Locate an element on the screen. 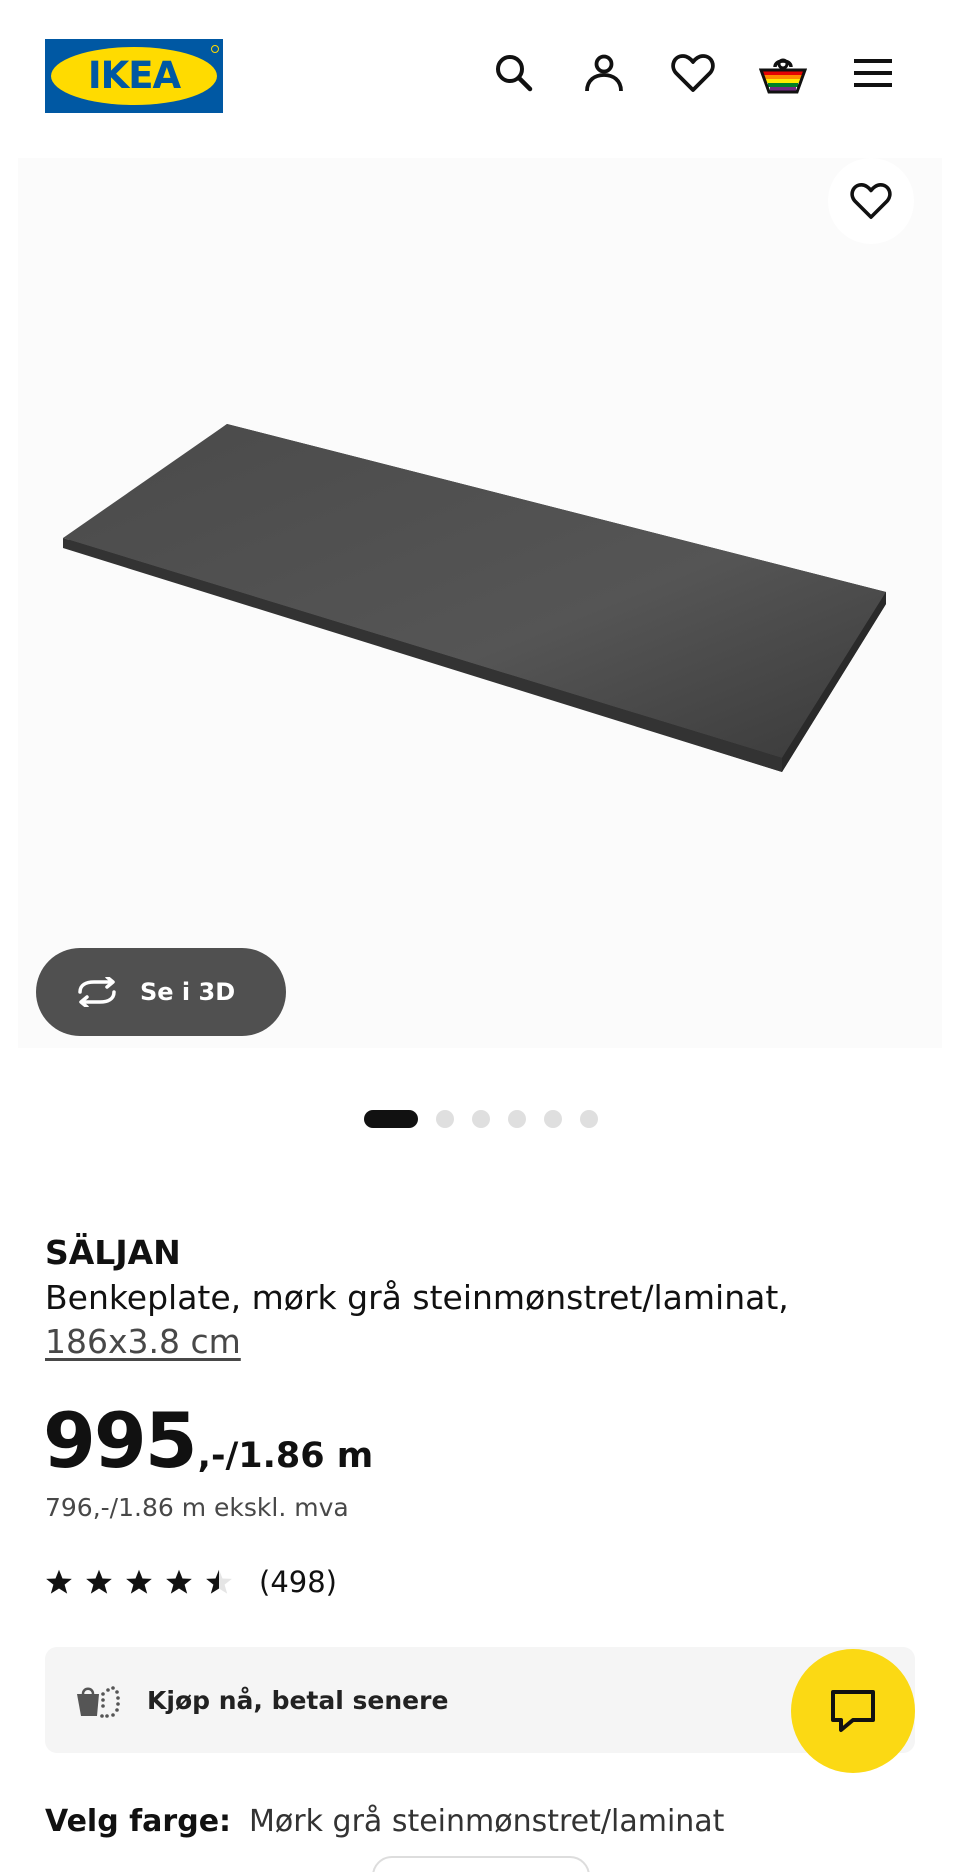 The height and width of the screenshot is (1872, 960). pagination-dot-active is located at coordinates (391, 1119).